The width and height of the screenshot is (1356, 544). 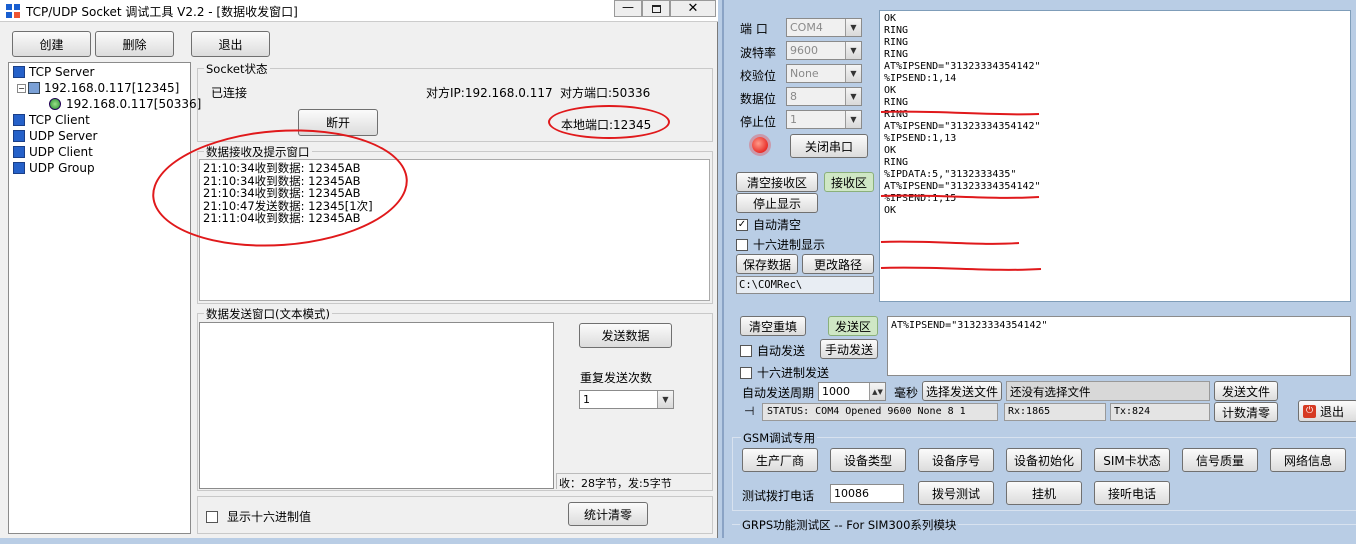 What do you see at coordinates (609, 122) in the screenshot?
I see `annotation-circle-local-port` at bounding box center [609, 122].